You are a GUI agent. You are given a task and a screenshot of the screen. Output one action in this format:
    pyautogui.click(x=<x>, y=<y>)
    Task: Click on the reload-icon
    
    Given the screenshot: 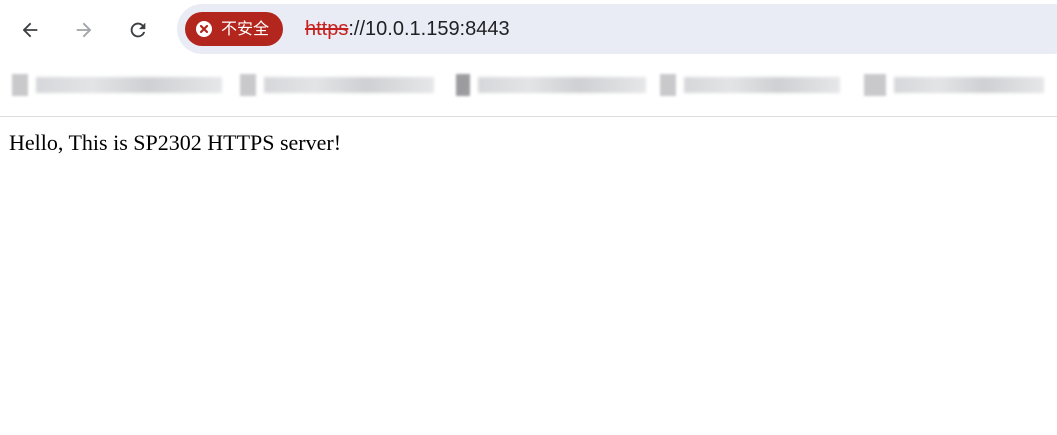 What is the action you would take?
    pyautogui.click(x=138, y=30)
    